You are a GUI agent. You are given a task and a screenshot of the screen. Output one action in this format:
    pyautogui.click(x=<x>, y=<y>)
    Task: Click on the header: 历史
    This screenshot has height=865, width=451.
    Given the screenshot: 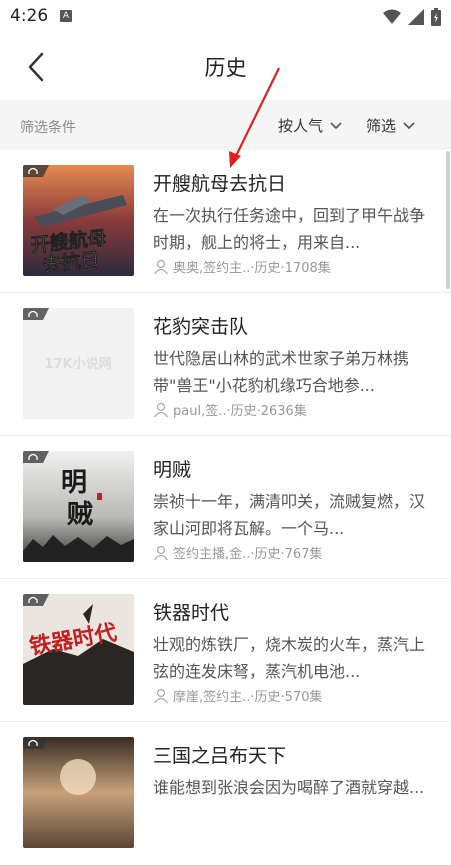 What is the action you would take?
    pyautogui.click(x=225, y=67)
    